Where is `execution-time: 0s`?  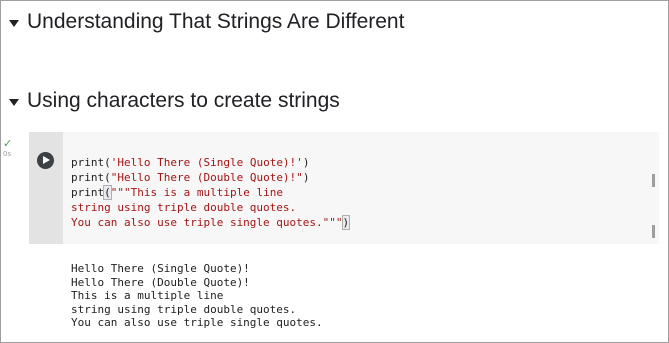 execution-time: 0s is located at coordinates (7, 154).